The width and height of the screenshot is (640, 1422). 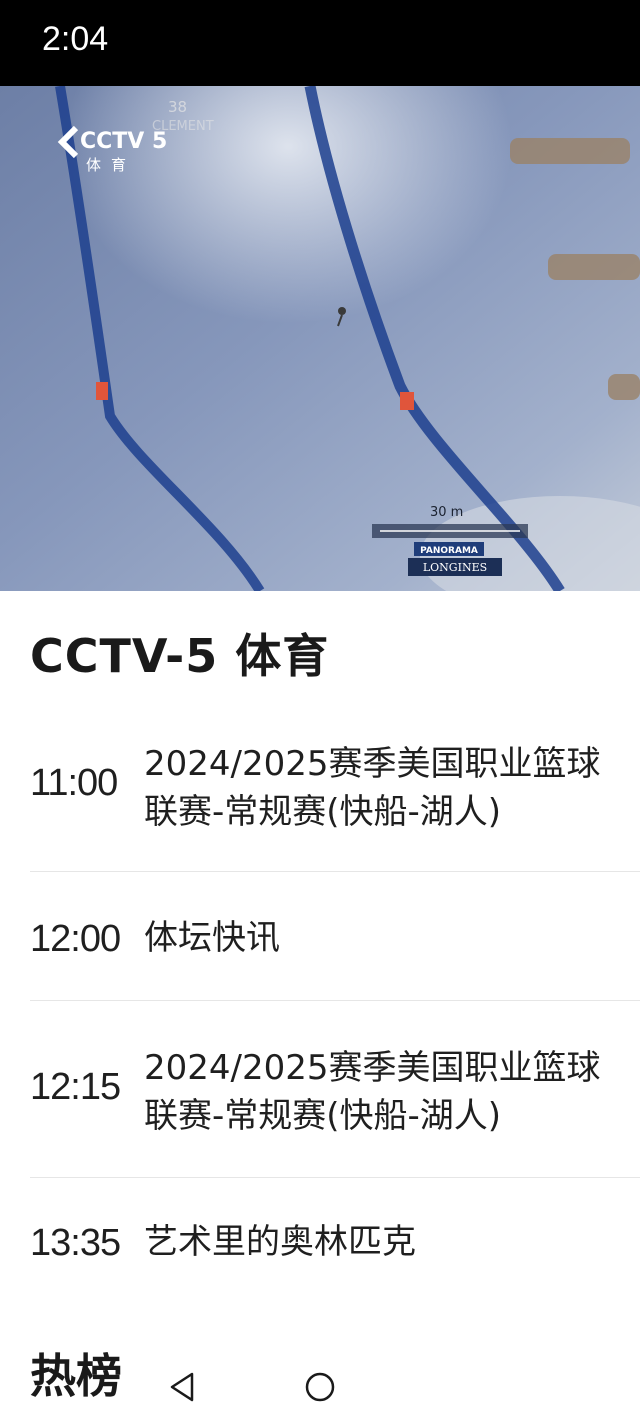 I want to click on back-triangle-icon, so click(x=182, y=1389).